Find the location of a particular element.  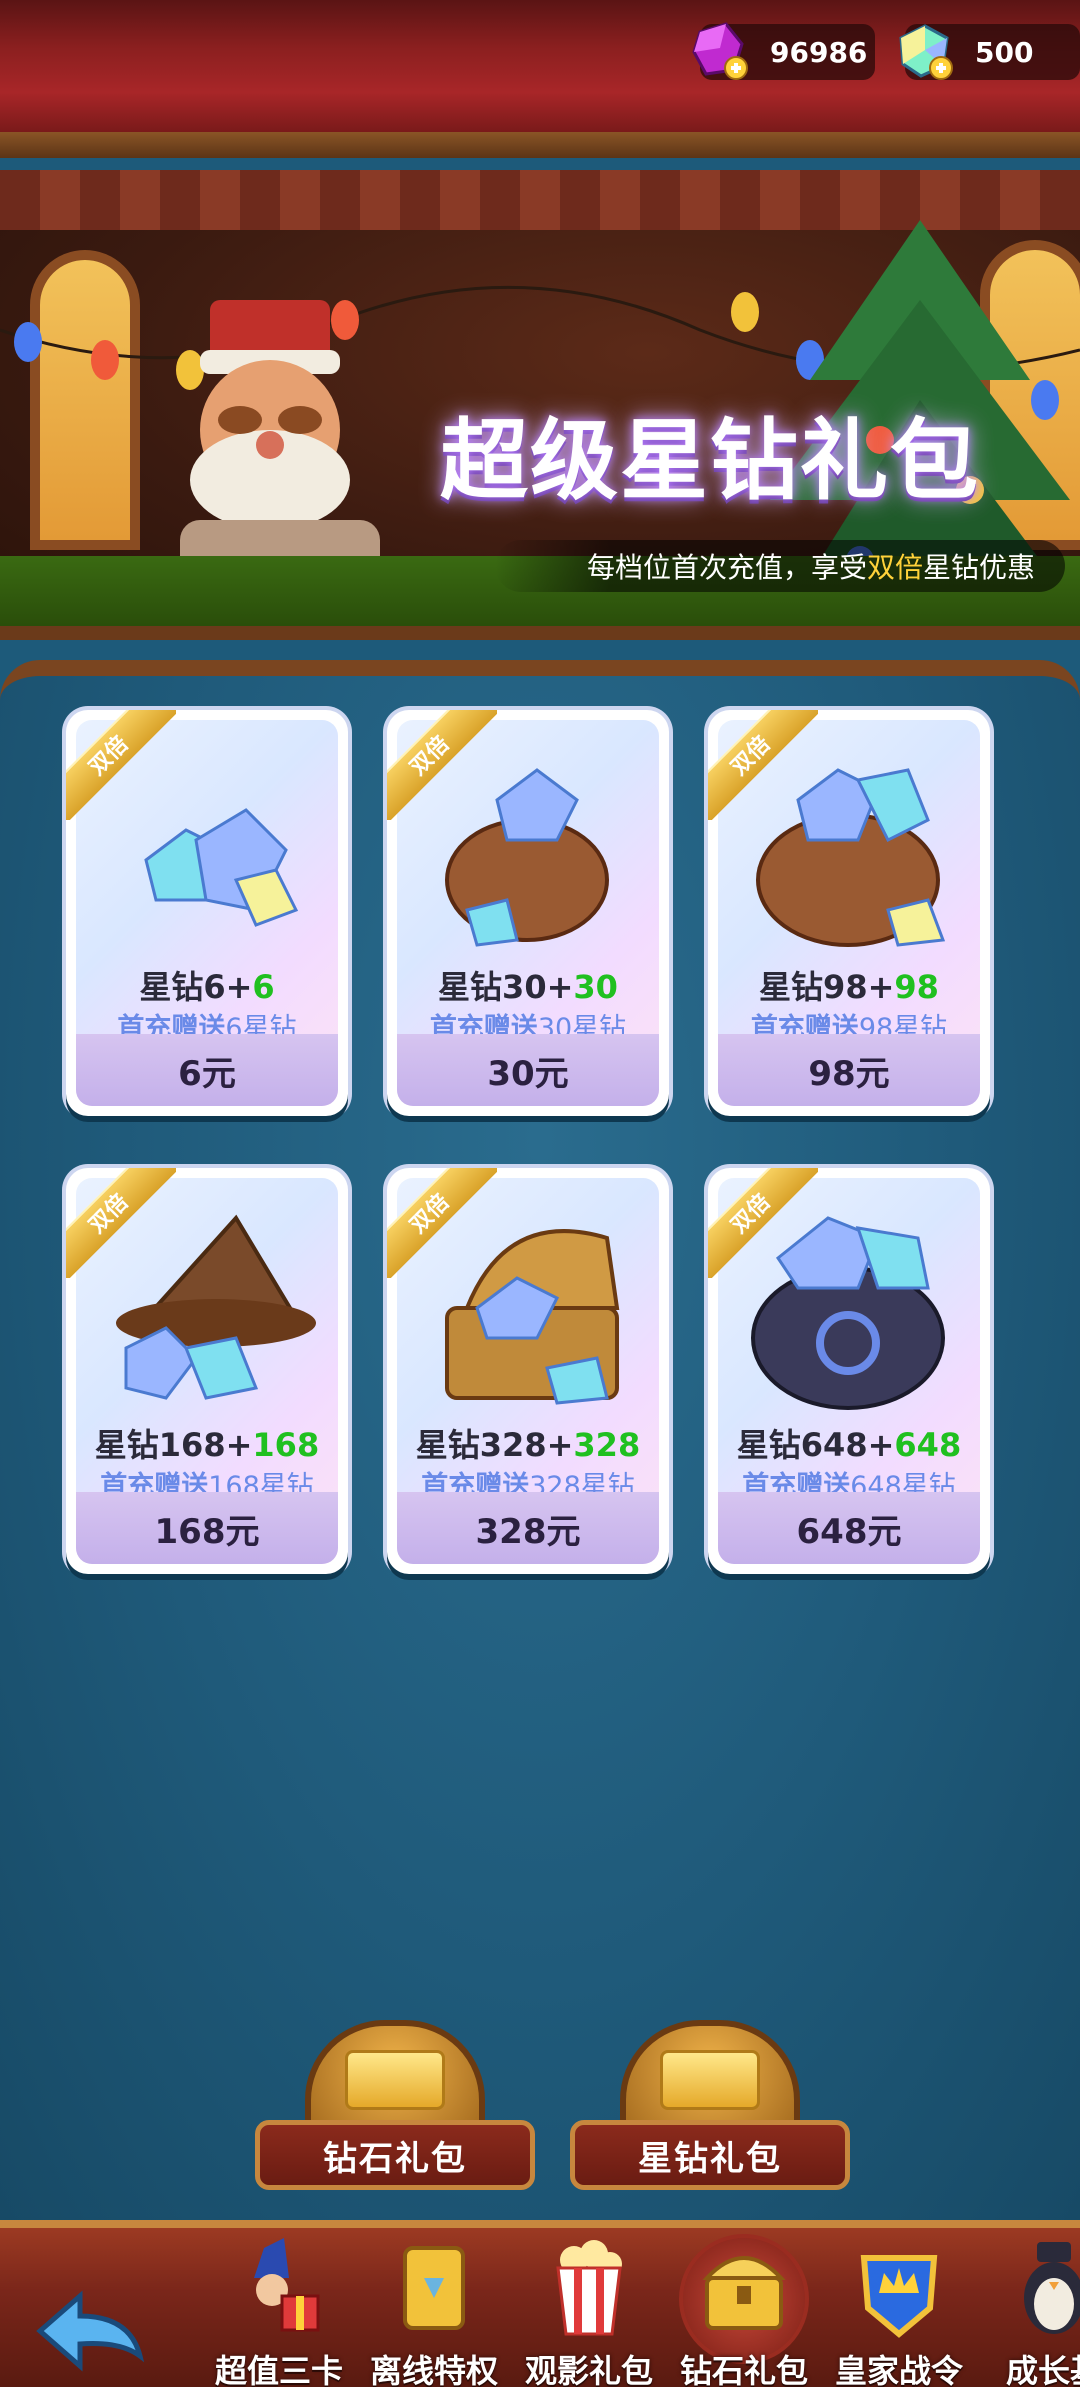

pack-card-6: 双倍 星钻6+6 首充赠送6星钻 6元 is located at coordinates (207, 913).